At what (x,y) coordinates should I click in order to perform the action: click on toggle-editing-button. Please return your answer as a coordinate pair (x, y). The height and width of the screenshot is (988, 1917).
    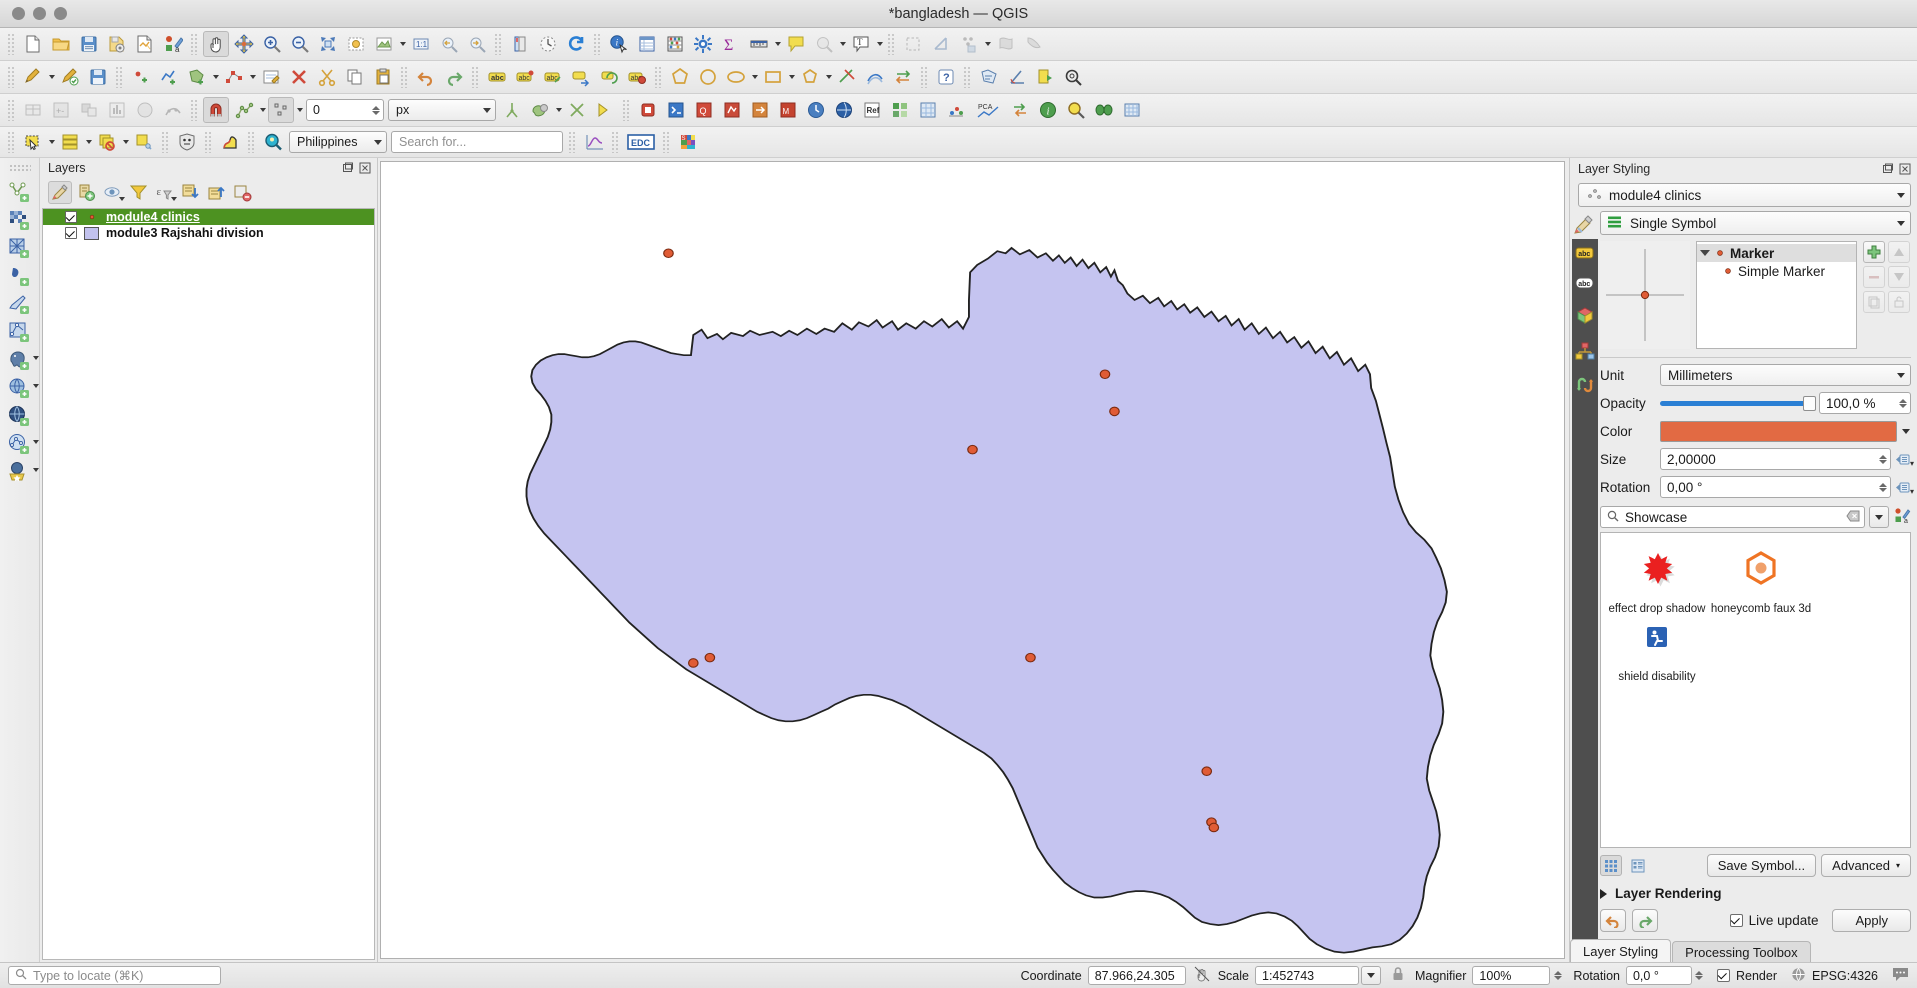
    Looking at the image, I should click on (70, 77).